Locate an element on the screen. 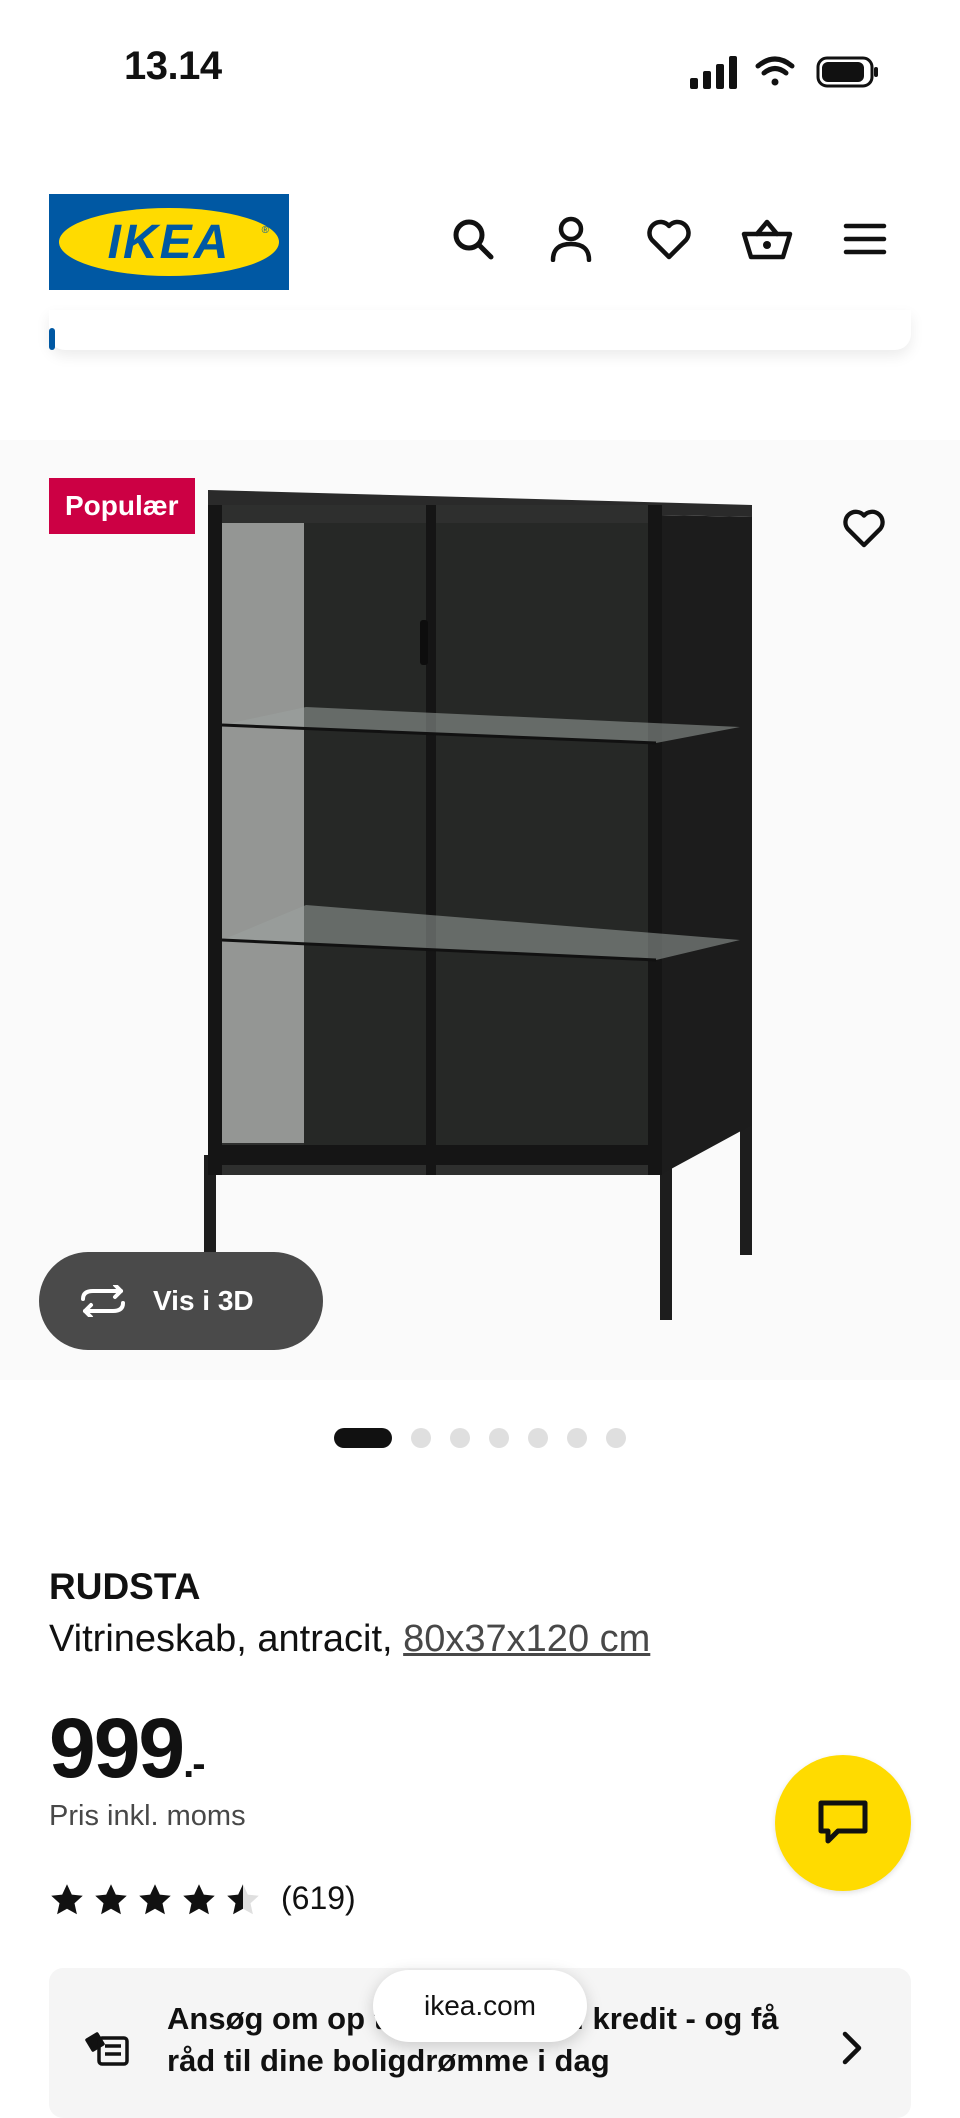  menu-button is located at coordinates (865, 239).